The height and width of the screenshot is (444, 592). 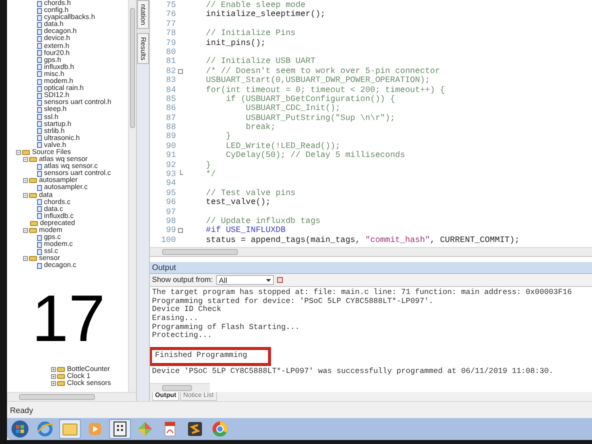 I want to click on code-line: // Initialize Pins, so click(x=250, y=34).